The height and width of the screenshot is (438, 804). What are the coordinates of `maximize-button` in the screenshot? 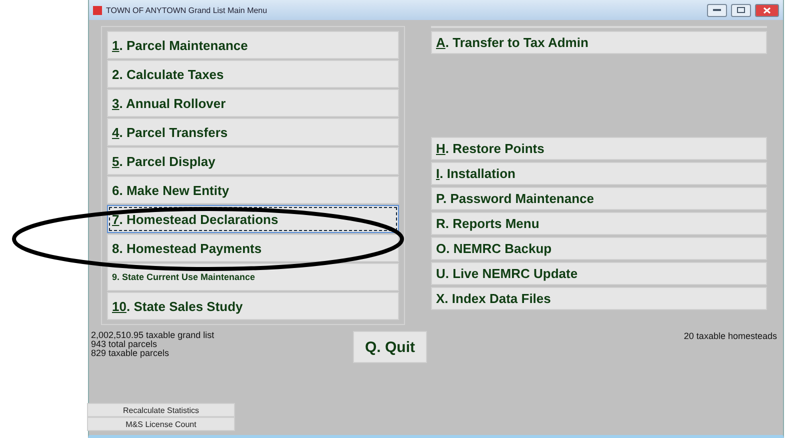 It's located at (741, 10).